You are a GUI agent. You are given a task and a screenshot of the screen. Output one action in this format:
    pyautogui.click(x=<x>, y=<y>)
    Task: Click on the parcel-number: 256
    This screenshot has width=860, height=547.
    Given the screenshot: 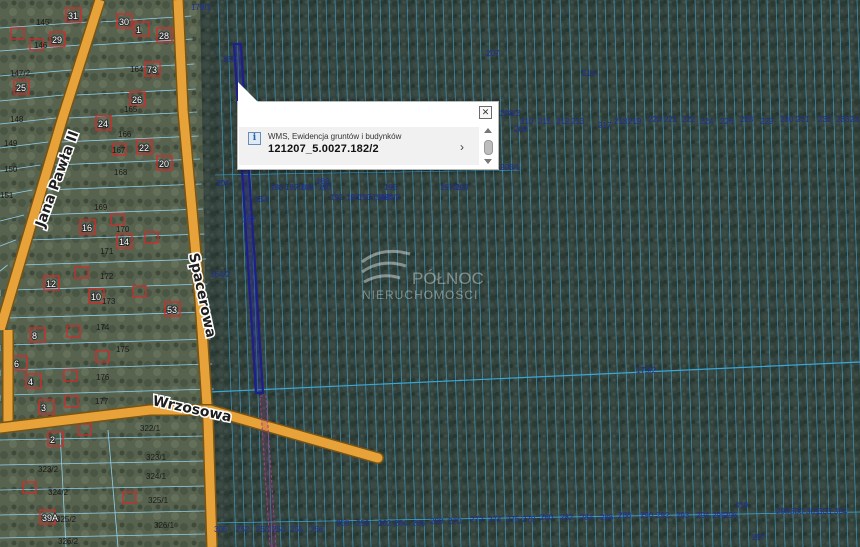 What is the action you would take?
    pyautogui.click(x=317, y=529)
    